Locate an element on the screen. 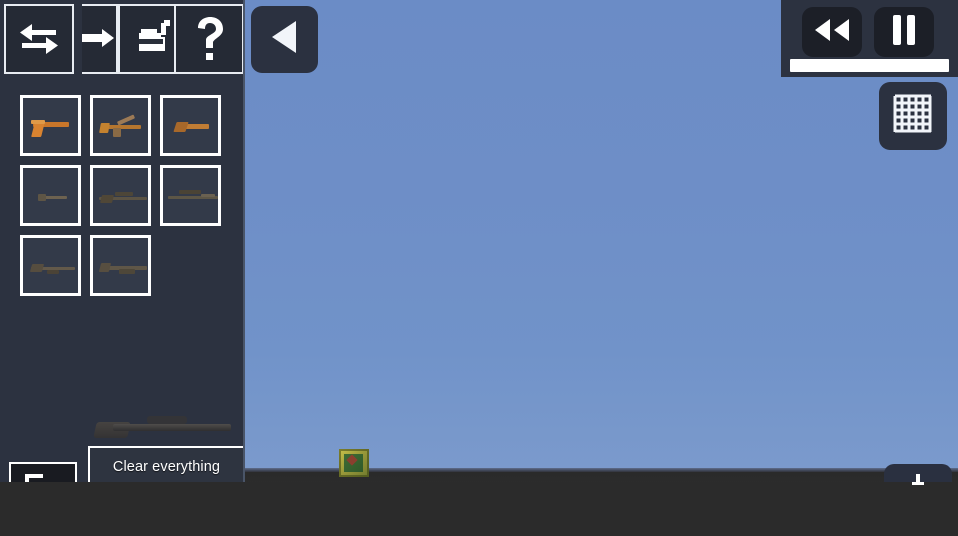 The image size is (958, 536). weapon-icon-pistol is located at coordinates (50, 125).